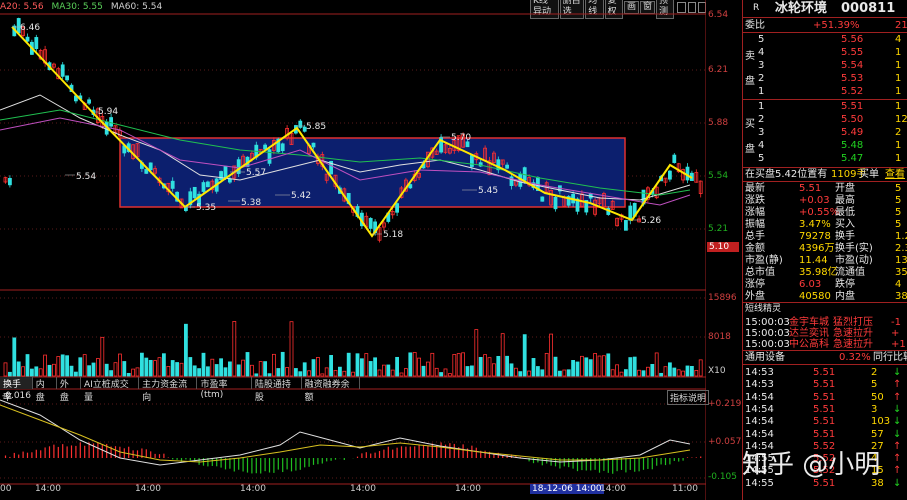 The image size is (907, 500). What do you see at coordinates (874, 372) in the screenshot?
I see `trade-volume: 2` at bounding box center [874, 372].